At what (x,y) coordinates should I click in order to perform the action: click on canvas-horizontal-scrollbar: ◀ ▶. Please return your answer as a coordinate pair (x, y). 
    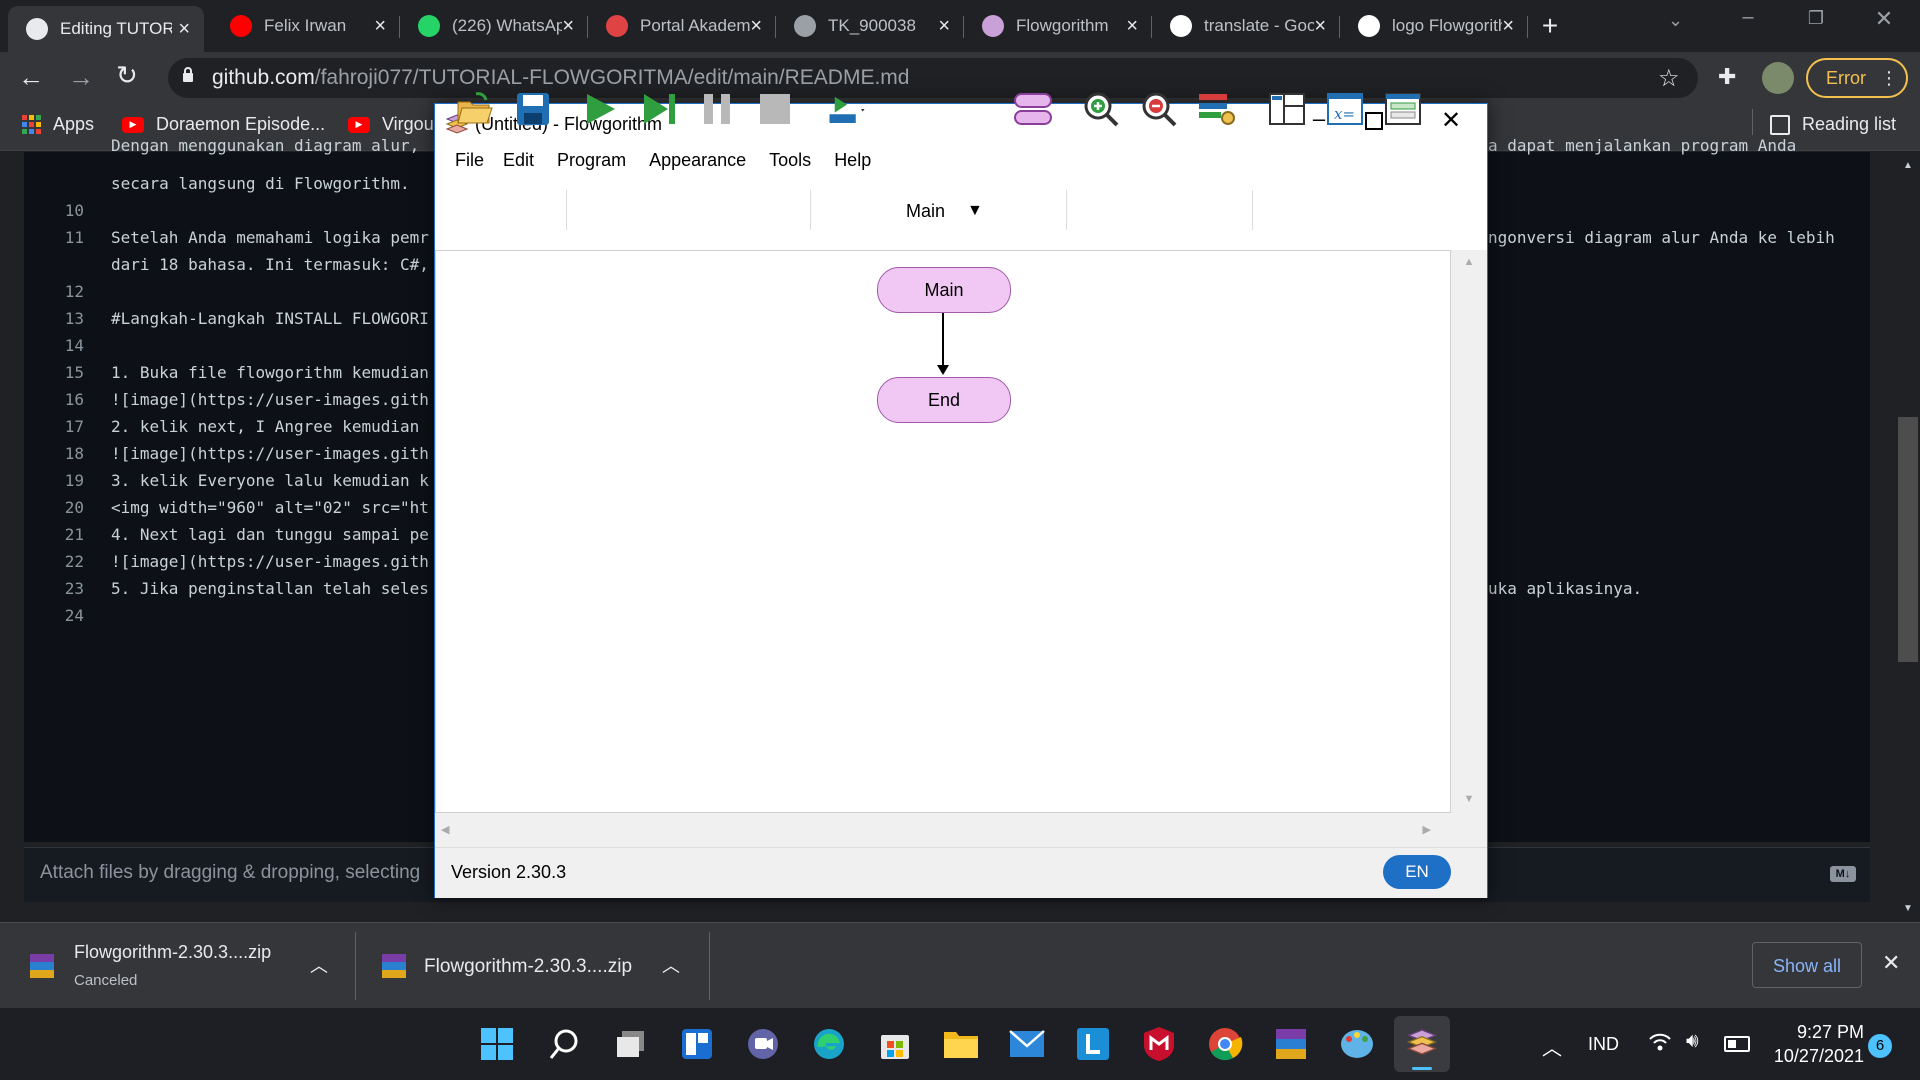
    Looking at the image, I should click on (942, 830).